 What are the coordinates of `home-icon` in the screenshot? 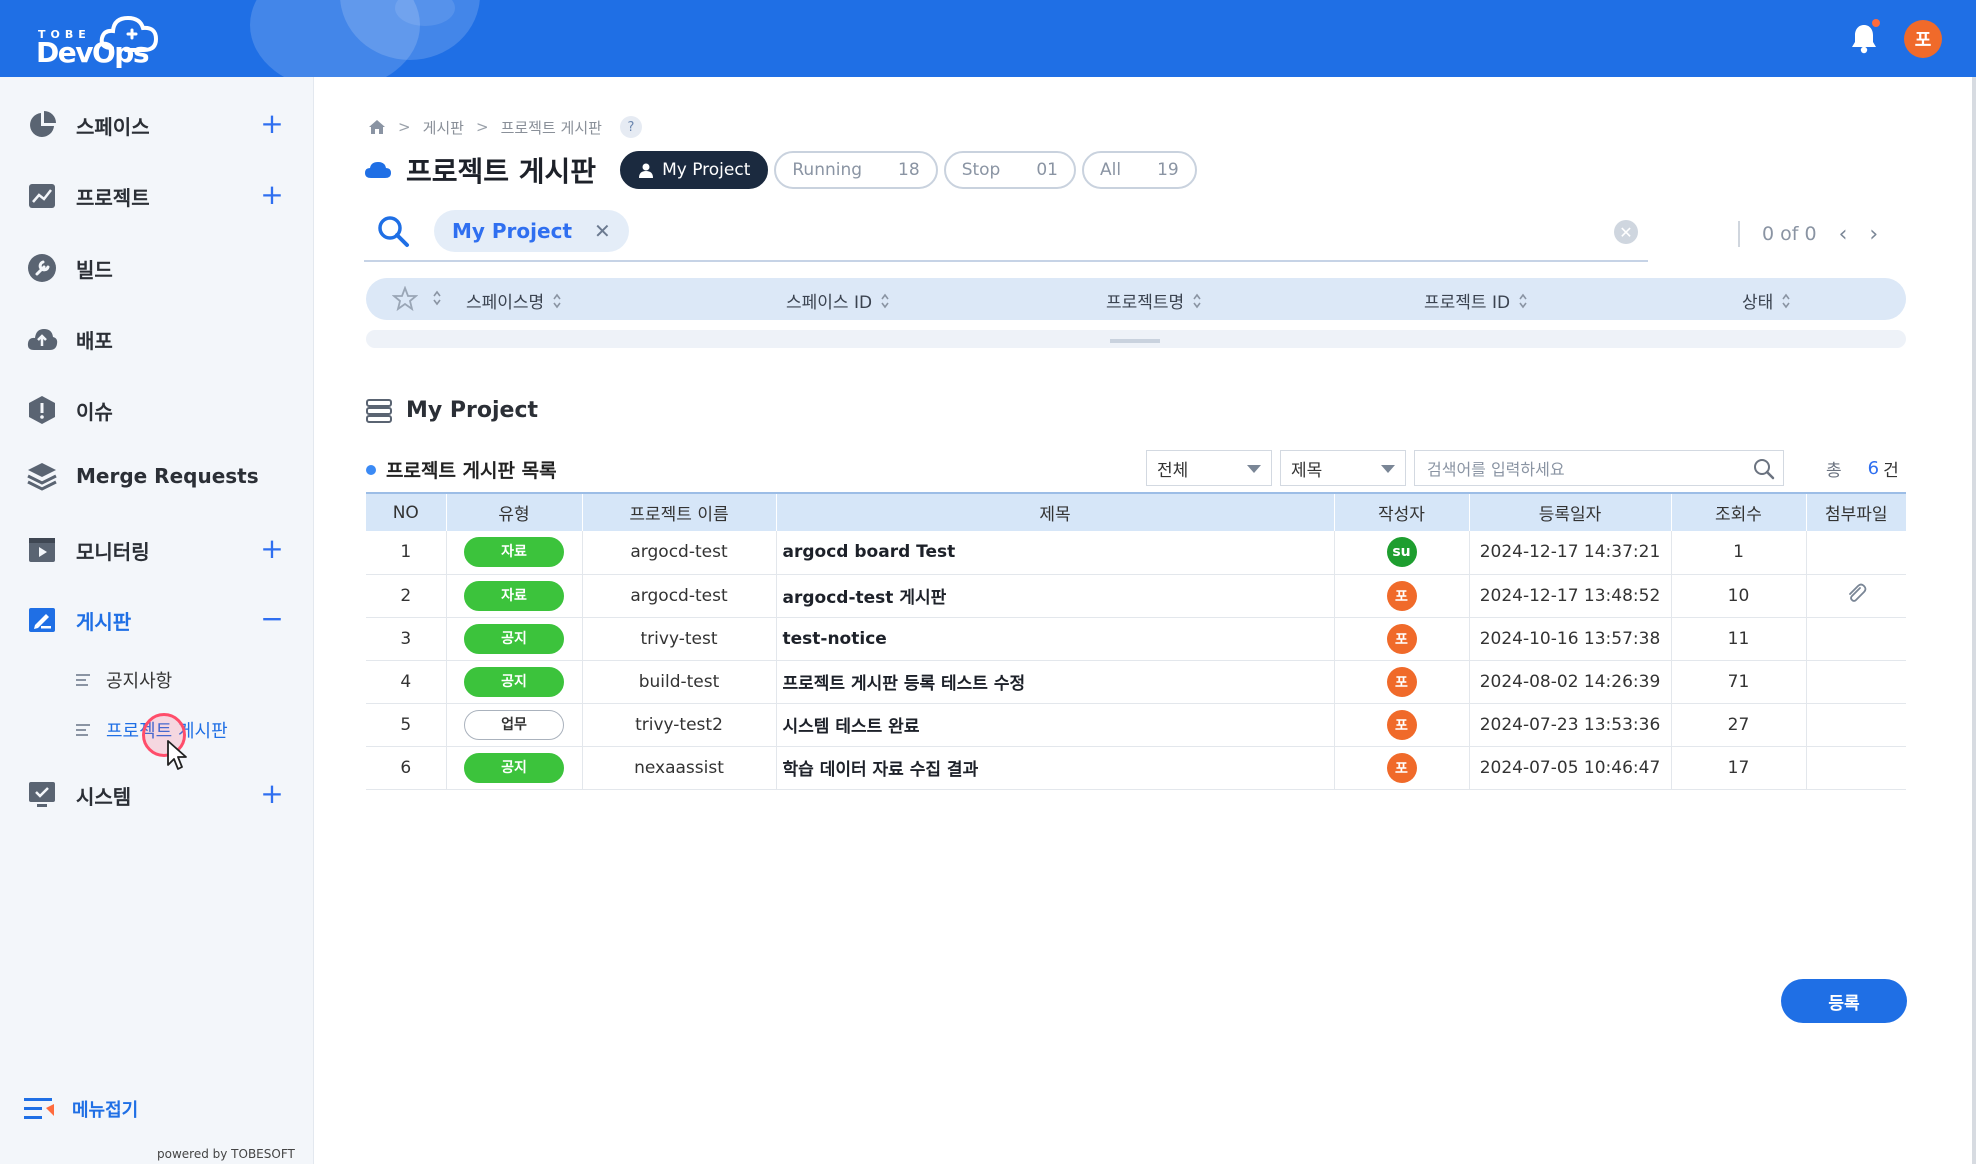 It's located at (377, 127).